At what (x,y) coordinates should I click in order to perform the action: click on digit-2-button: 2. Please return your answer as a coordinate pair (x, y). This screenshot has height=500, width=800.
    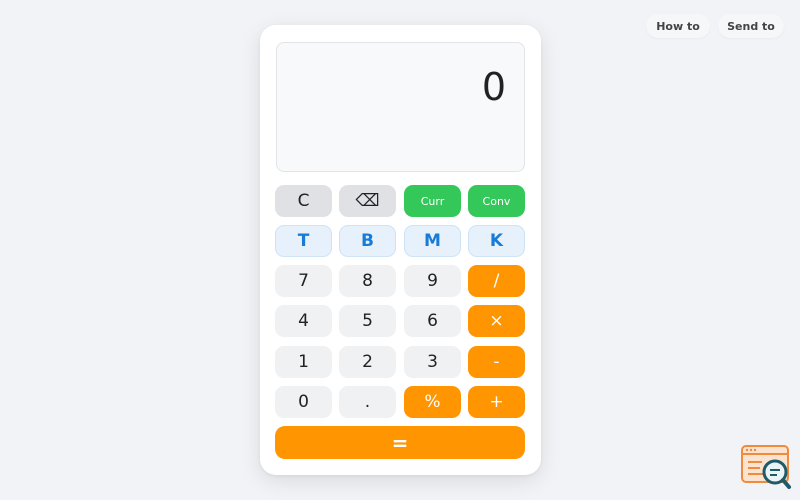
    Looking at the image, I should click on (367, 362).